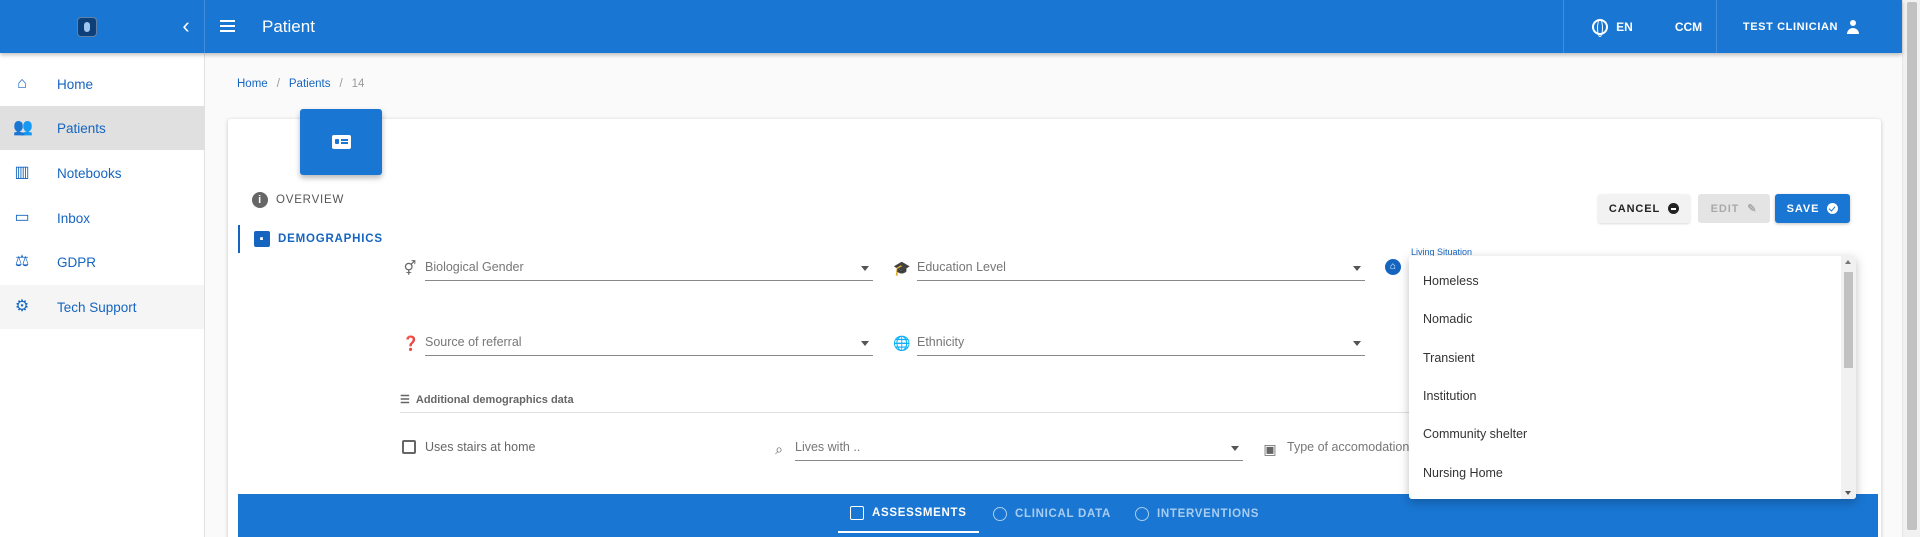 The height and width of the screenshot is (537, 1920). Describe the element at coordinates (23, 127) in the screenshot. I see `people-icon: 👥` at that location.